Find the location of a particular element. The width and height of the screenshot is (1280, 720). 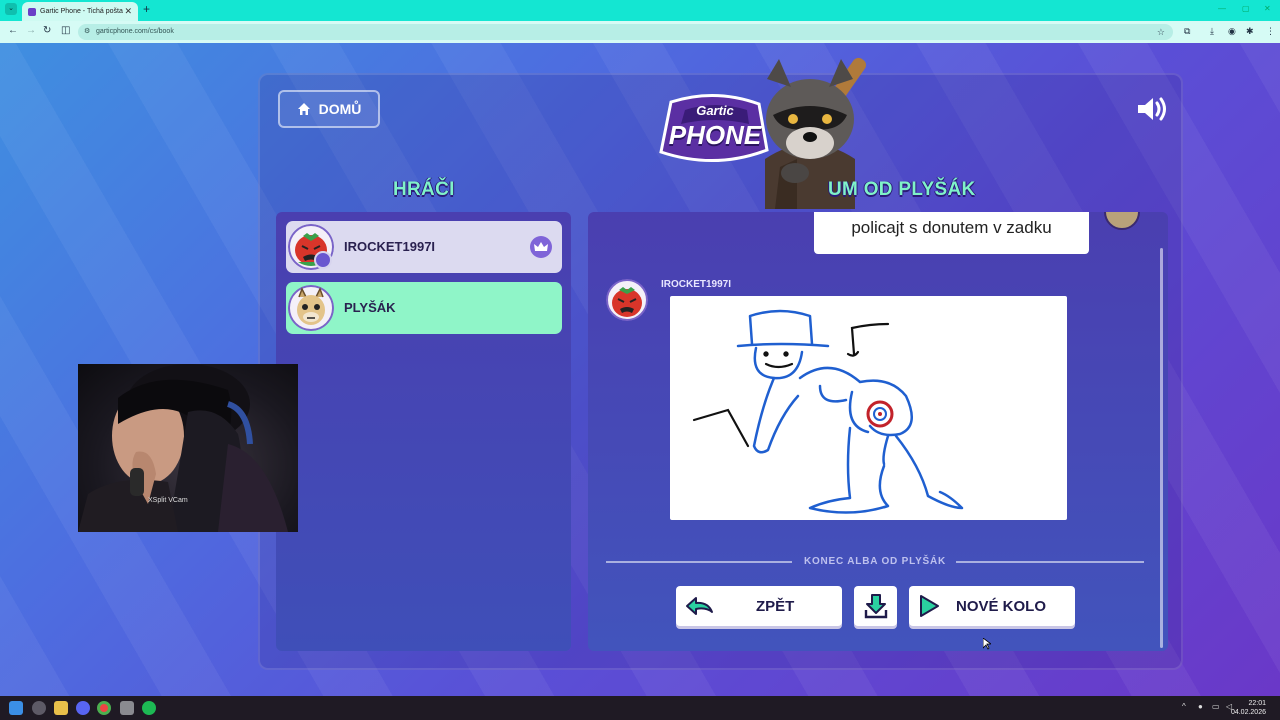

back-label: ZPĚT is located at coordinates (775, 606).